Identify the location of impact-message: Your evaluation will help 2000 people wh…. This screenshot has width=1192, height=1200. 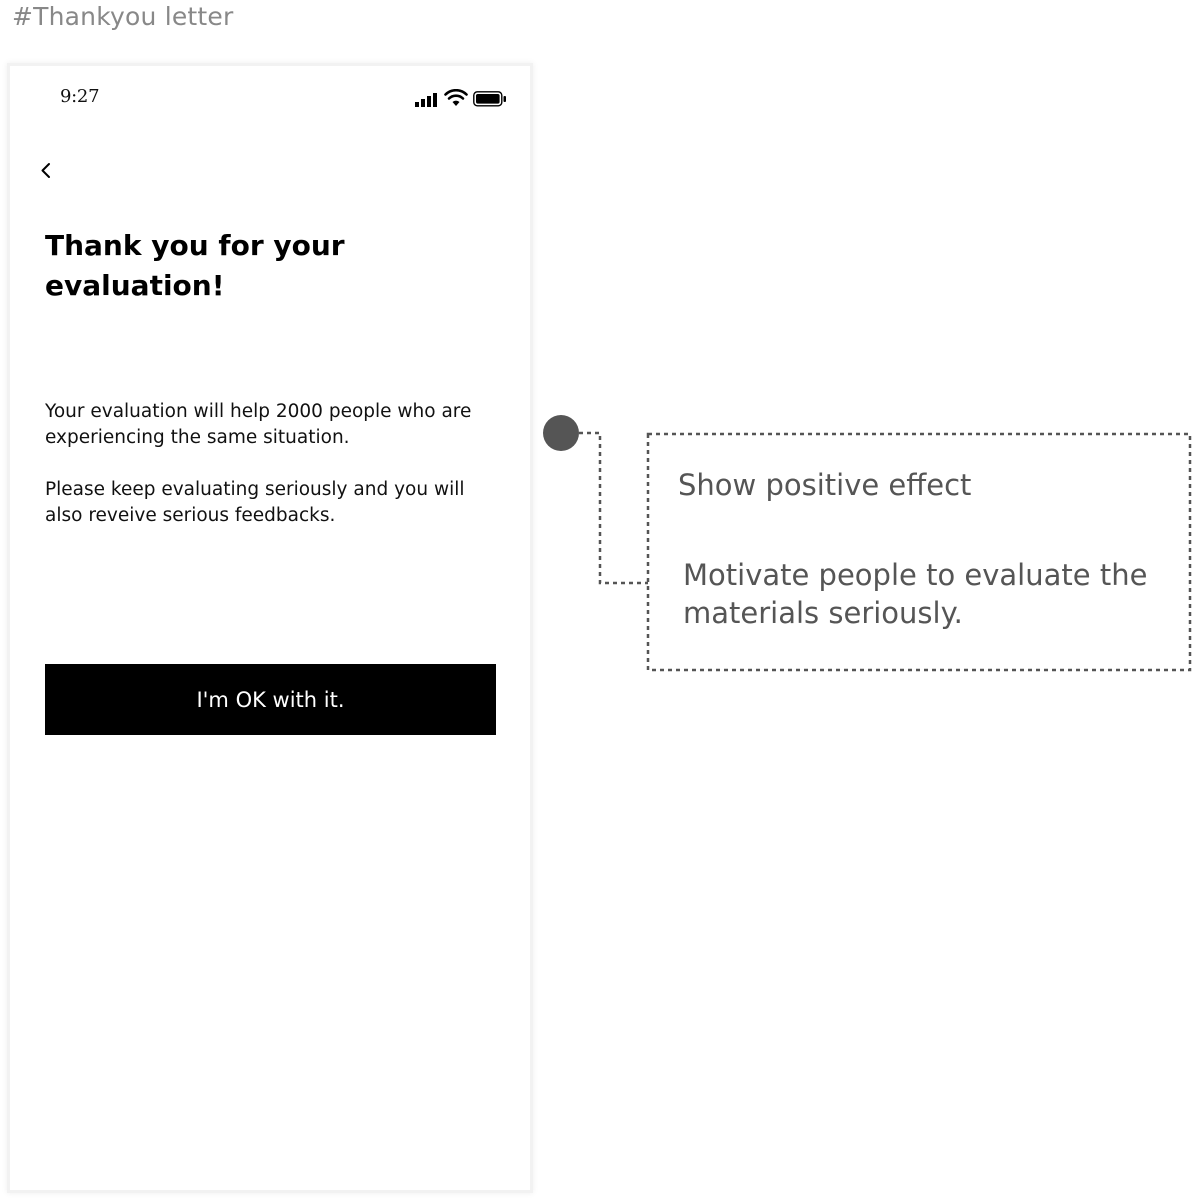
(258, 424).